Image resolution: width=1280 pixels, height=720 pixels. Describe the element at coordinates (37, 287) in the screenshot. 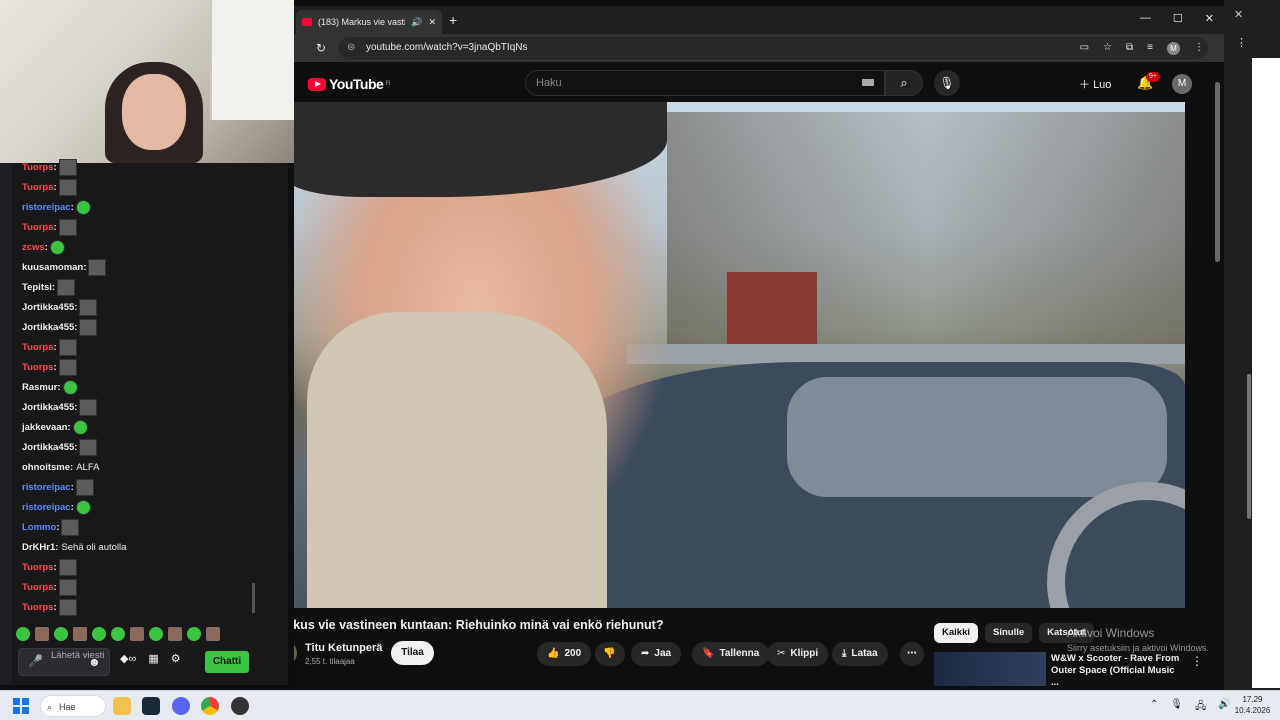

I see `chat-username: Tepitsi` at that location.